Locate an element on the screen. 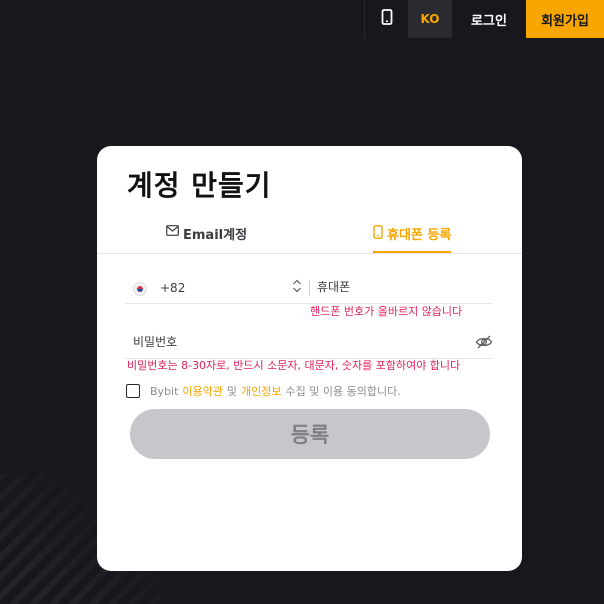  tab-phone-label: 휴대폰 등록 is located at coordinates (419, 235).